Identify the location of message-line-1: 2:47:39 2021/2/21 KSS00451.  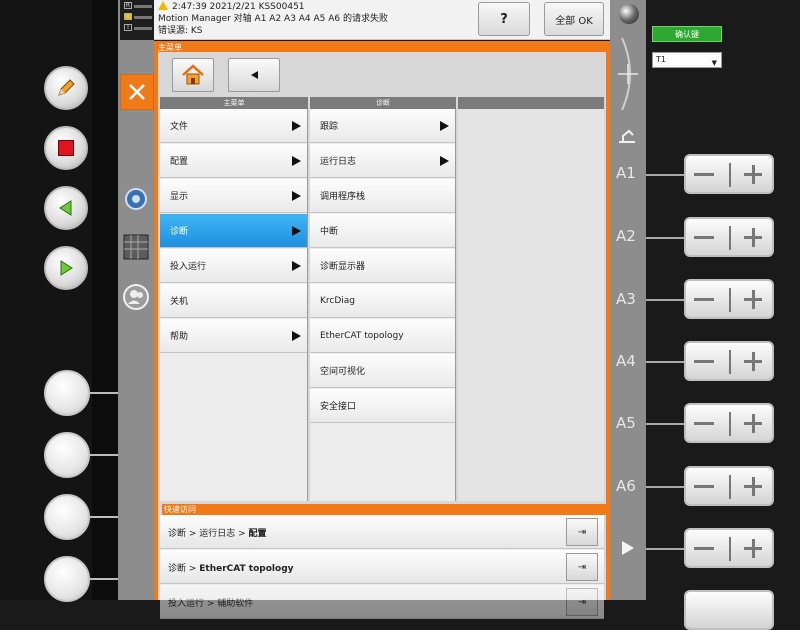
(238, 7).